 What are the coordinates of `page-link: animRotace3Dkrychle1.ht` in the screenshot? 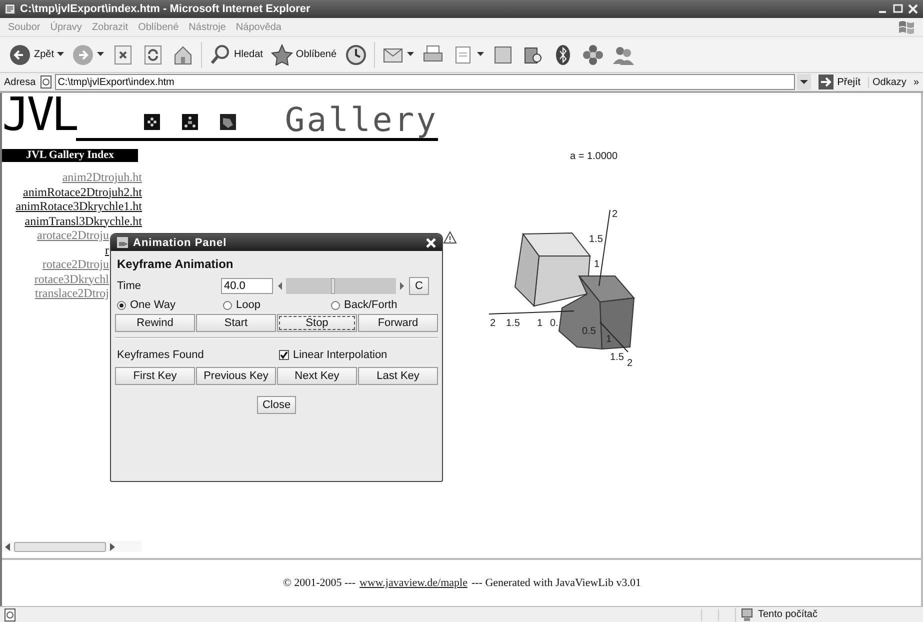 It's located at (79, 206).